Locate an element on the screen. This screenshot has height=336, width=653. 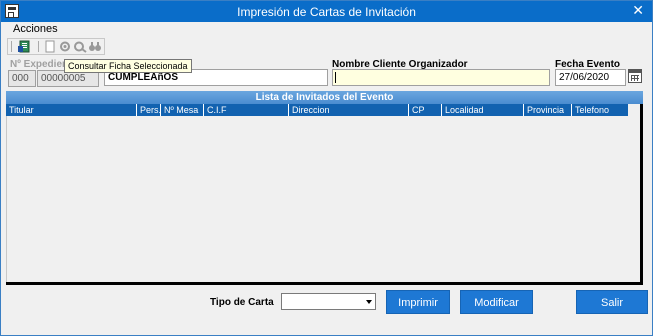
toolbar-grip is located at coordinates (11, 46).